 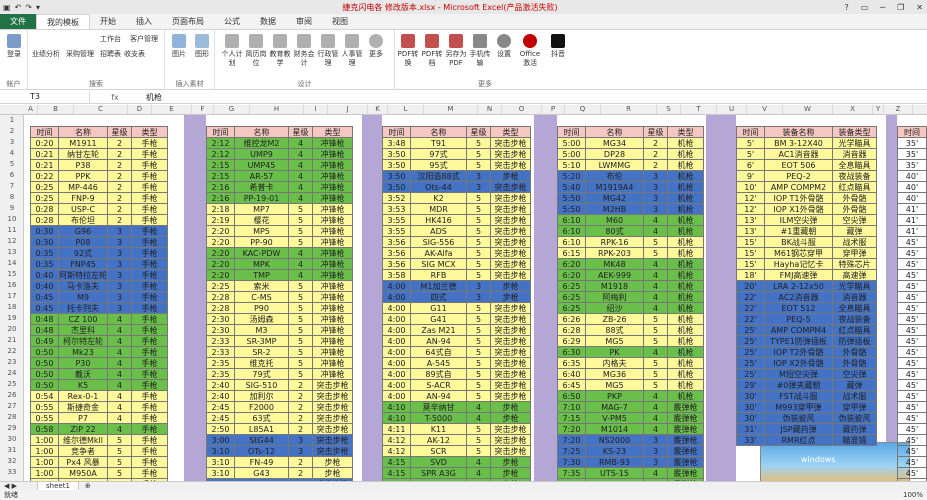 I want to click on cell: 6:25, so click(x=571, y=286).